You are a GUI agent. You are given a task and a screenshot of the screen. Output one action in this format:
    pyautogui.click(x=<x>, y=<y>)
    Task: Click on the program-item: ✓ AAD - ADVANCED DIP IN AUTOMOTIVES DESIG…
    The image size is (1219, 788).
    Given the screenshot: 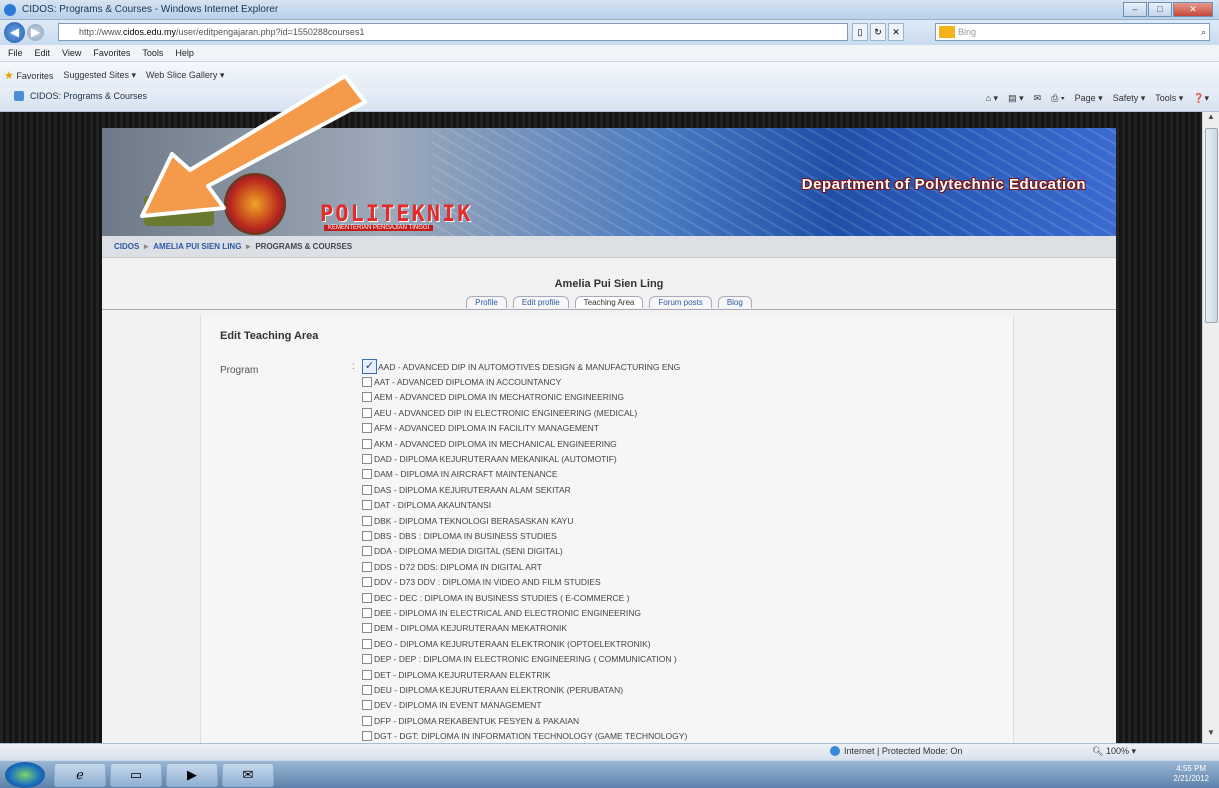 What is the action you would take?
    pyautogui.click(x=524, y=367)
    